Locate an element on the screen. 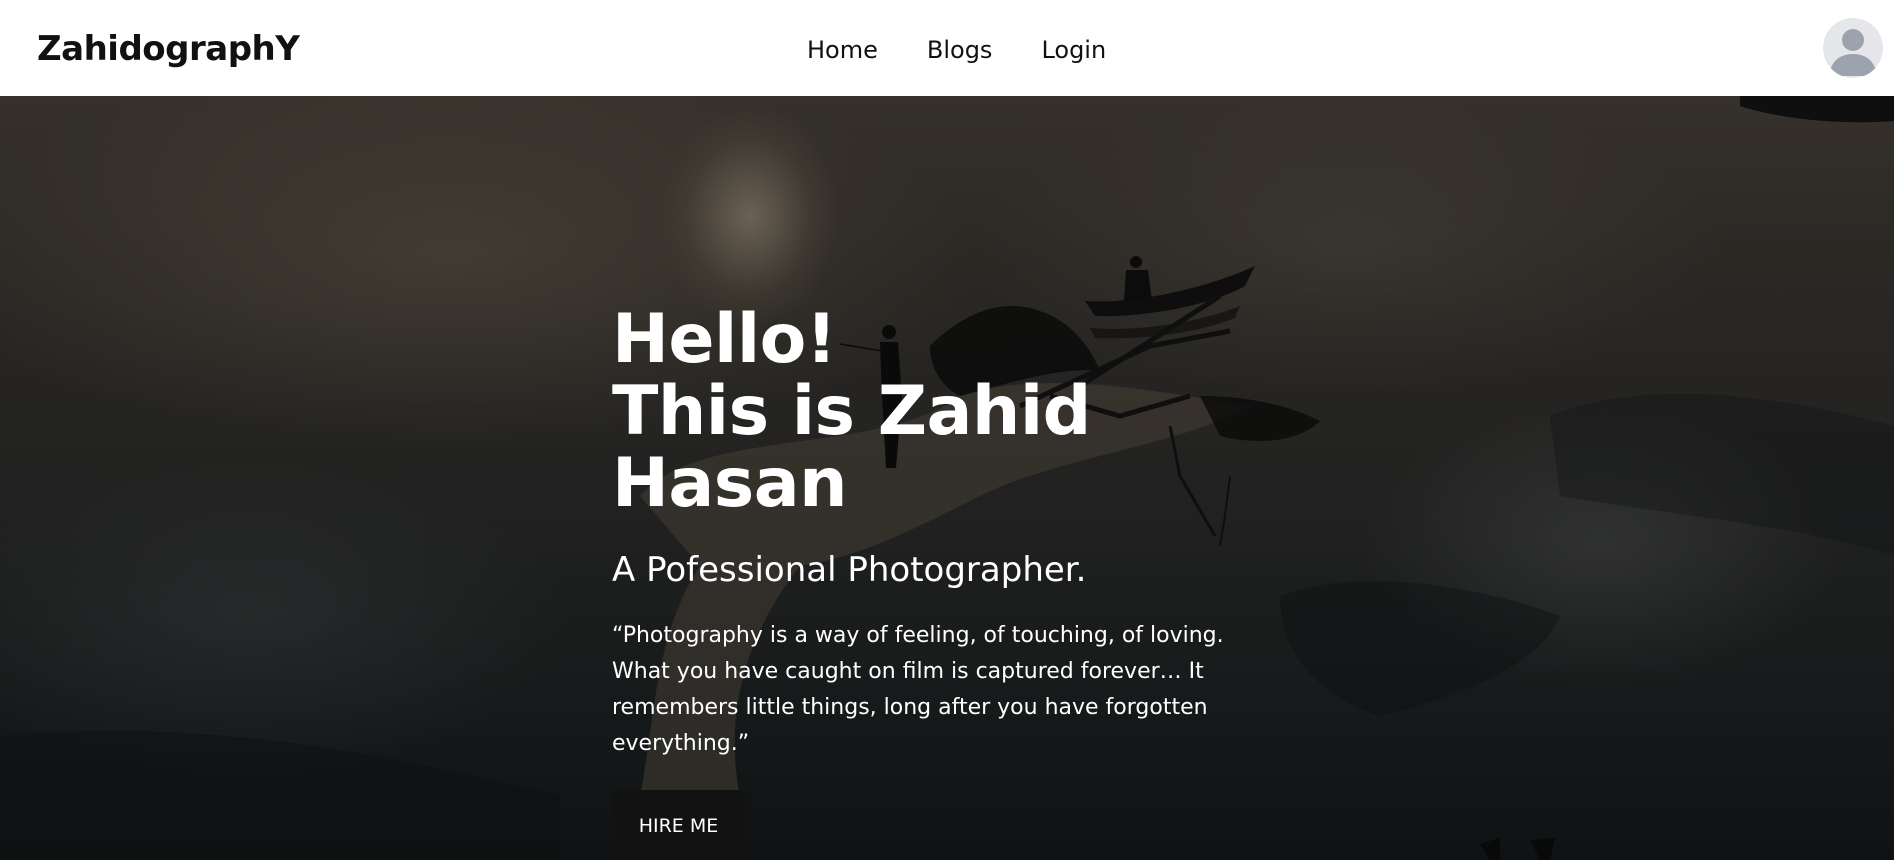 The height and width of the screenshot is (860, 1894). user-avatar is located at coordinates (1853, 48).